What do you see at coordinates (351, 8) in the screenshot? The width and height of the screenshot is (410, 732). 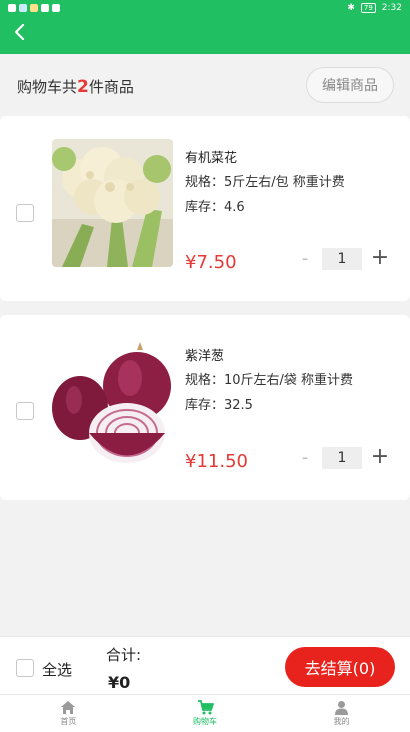 I see `bluetooth-icon: ✱` at bounding box center [351, 8].